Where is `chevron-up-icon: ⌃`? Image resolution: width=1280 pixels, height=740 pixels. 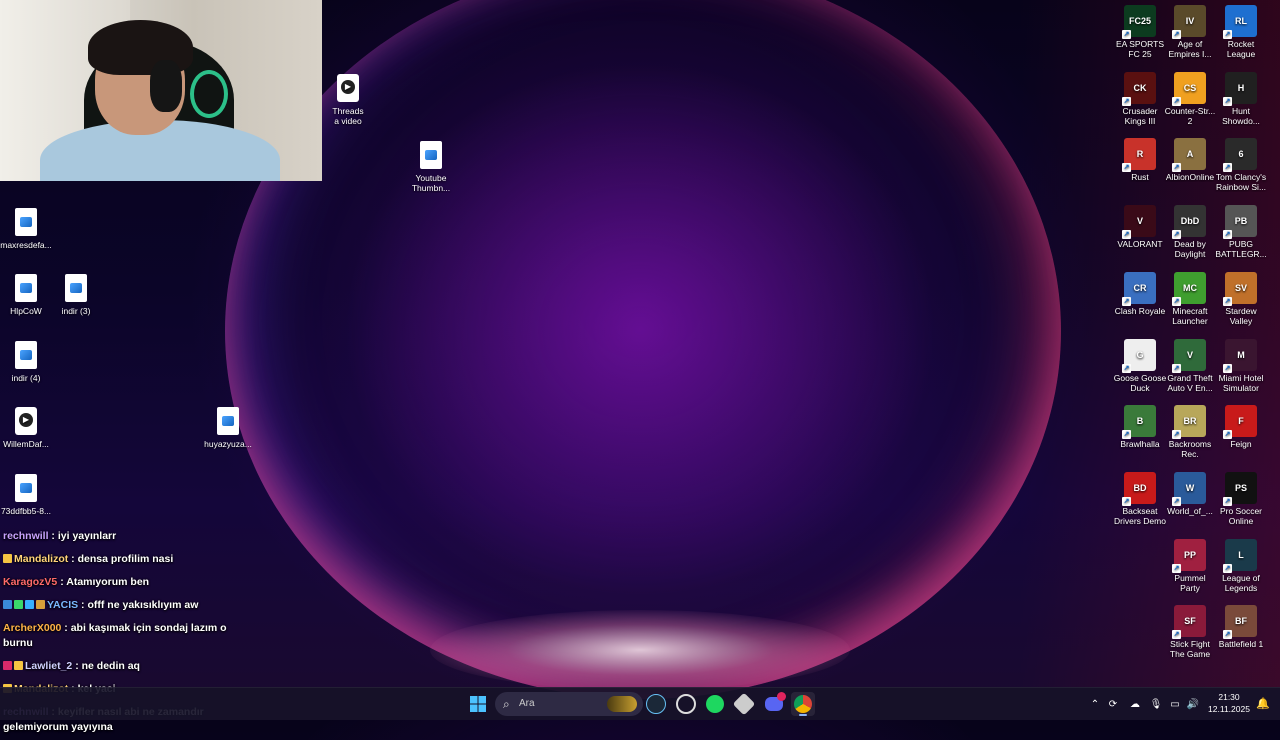
chevron-up-icon: ⌃ is located at coordinates (1095, 704).